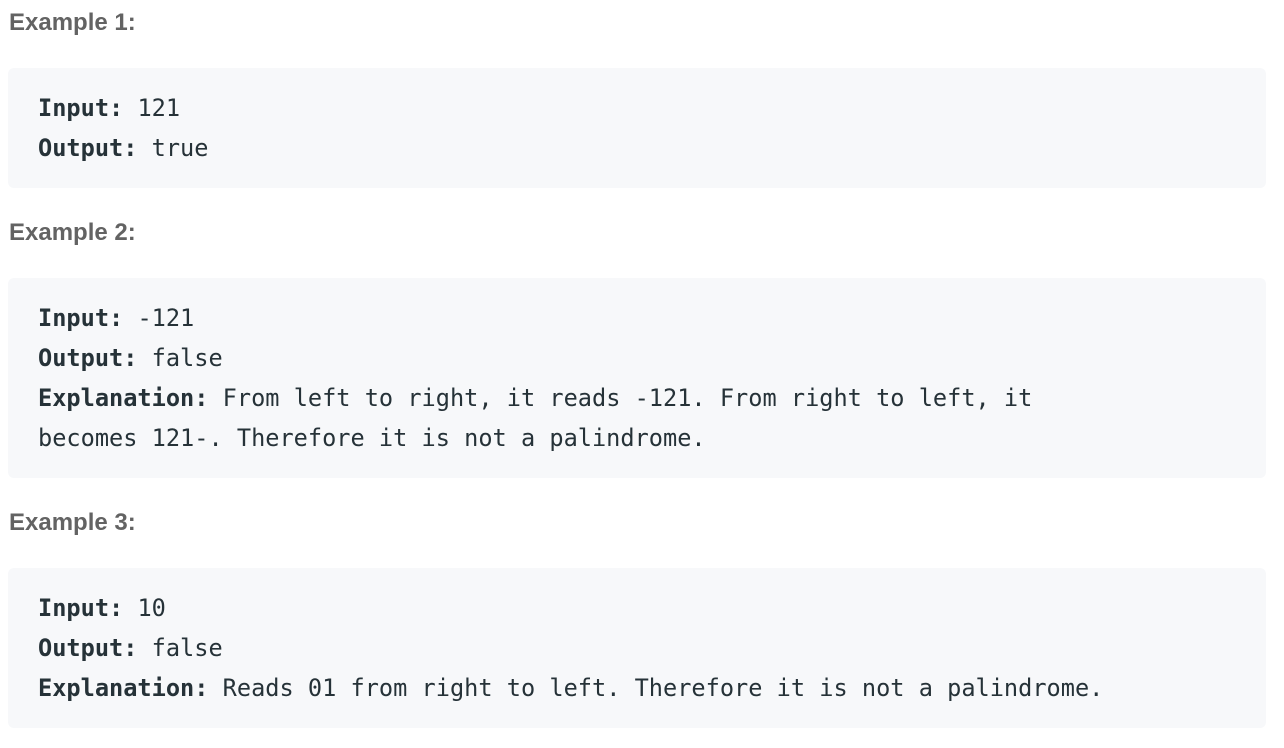 The image size is (1284, 748). Describe the element at coordinates (72, 522) in the screenshot. I see `example-heading: Example 3:` at that location.